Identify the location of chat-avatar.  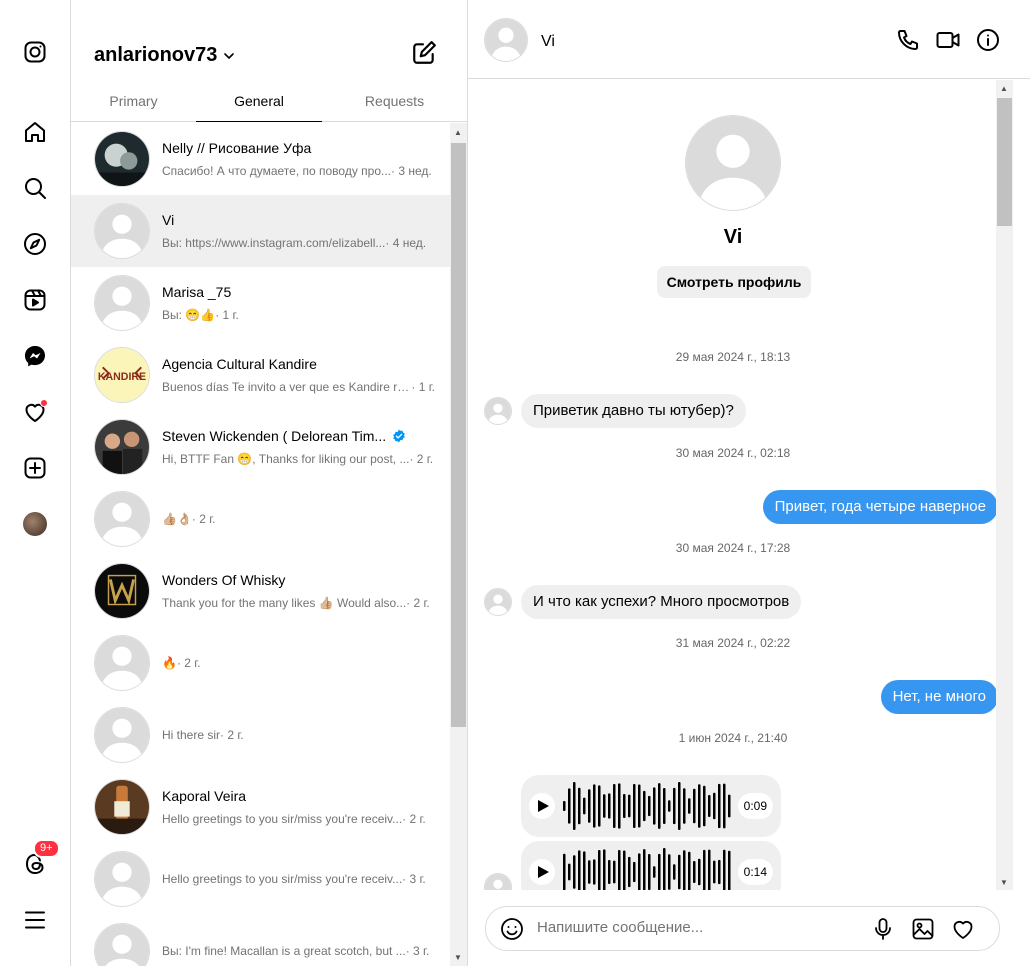
(506, 40).